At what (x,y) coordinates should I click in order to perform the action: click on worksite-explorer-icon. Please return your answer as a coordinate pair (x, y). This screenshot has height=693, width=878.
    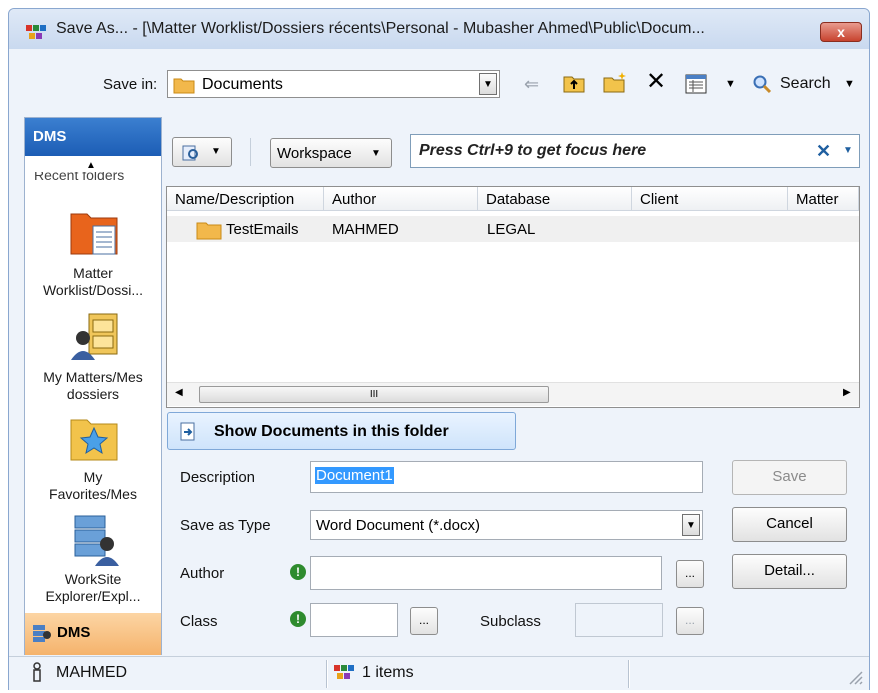
    Looking at the image, I should click on (96, 540).